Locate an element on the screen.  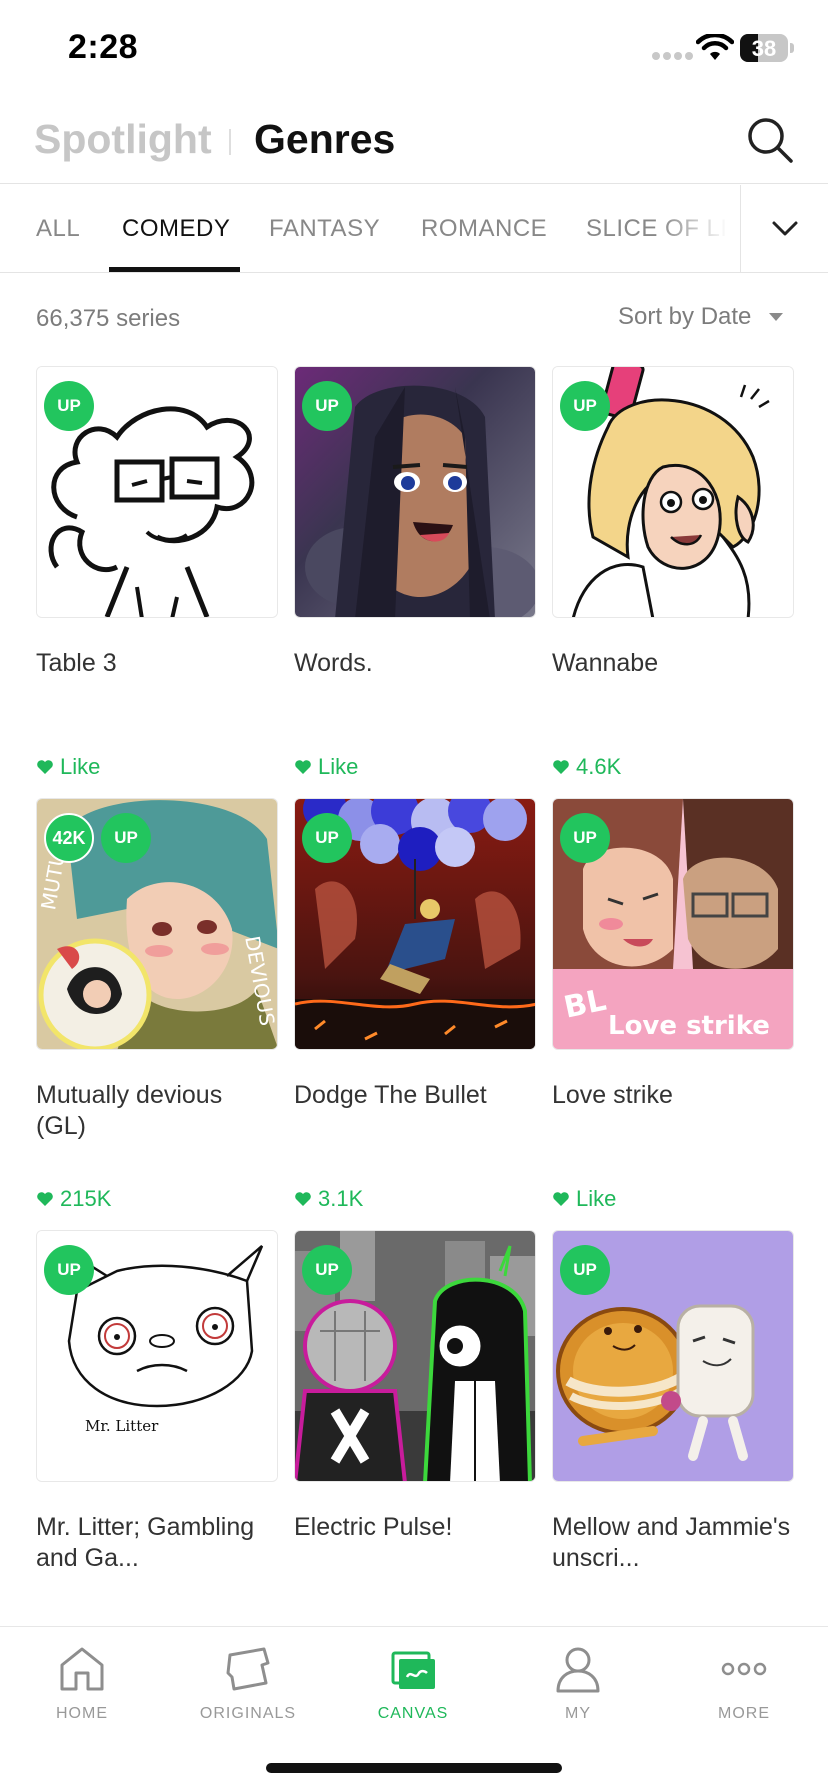
like-count: 4.6K is located at coordinates (586, 767).